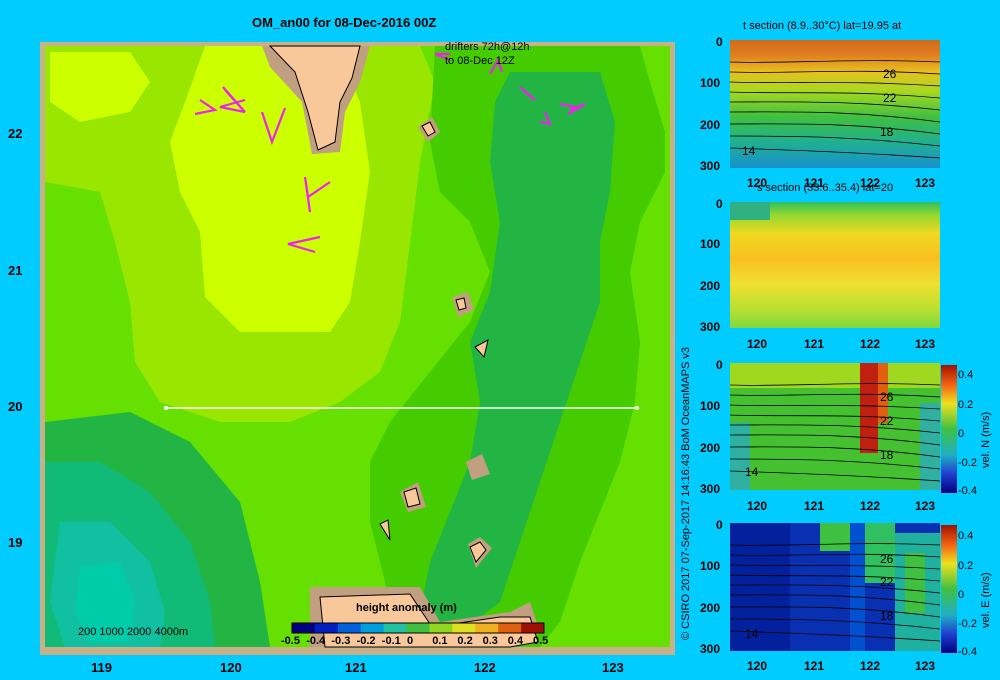 This screenshot has width=1000, height=680. What do you see at coordinates (967, 624) in the screenshot?
I see `ve-cb-tick-4: -0.2` at bounding box center [967, 624].